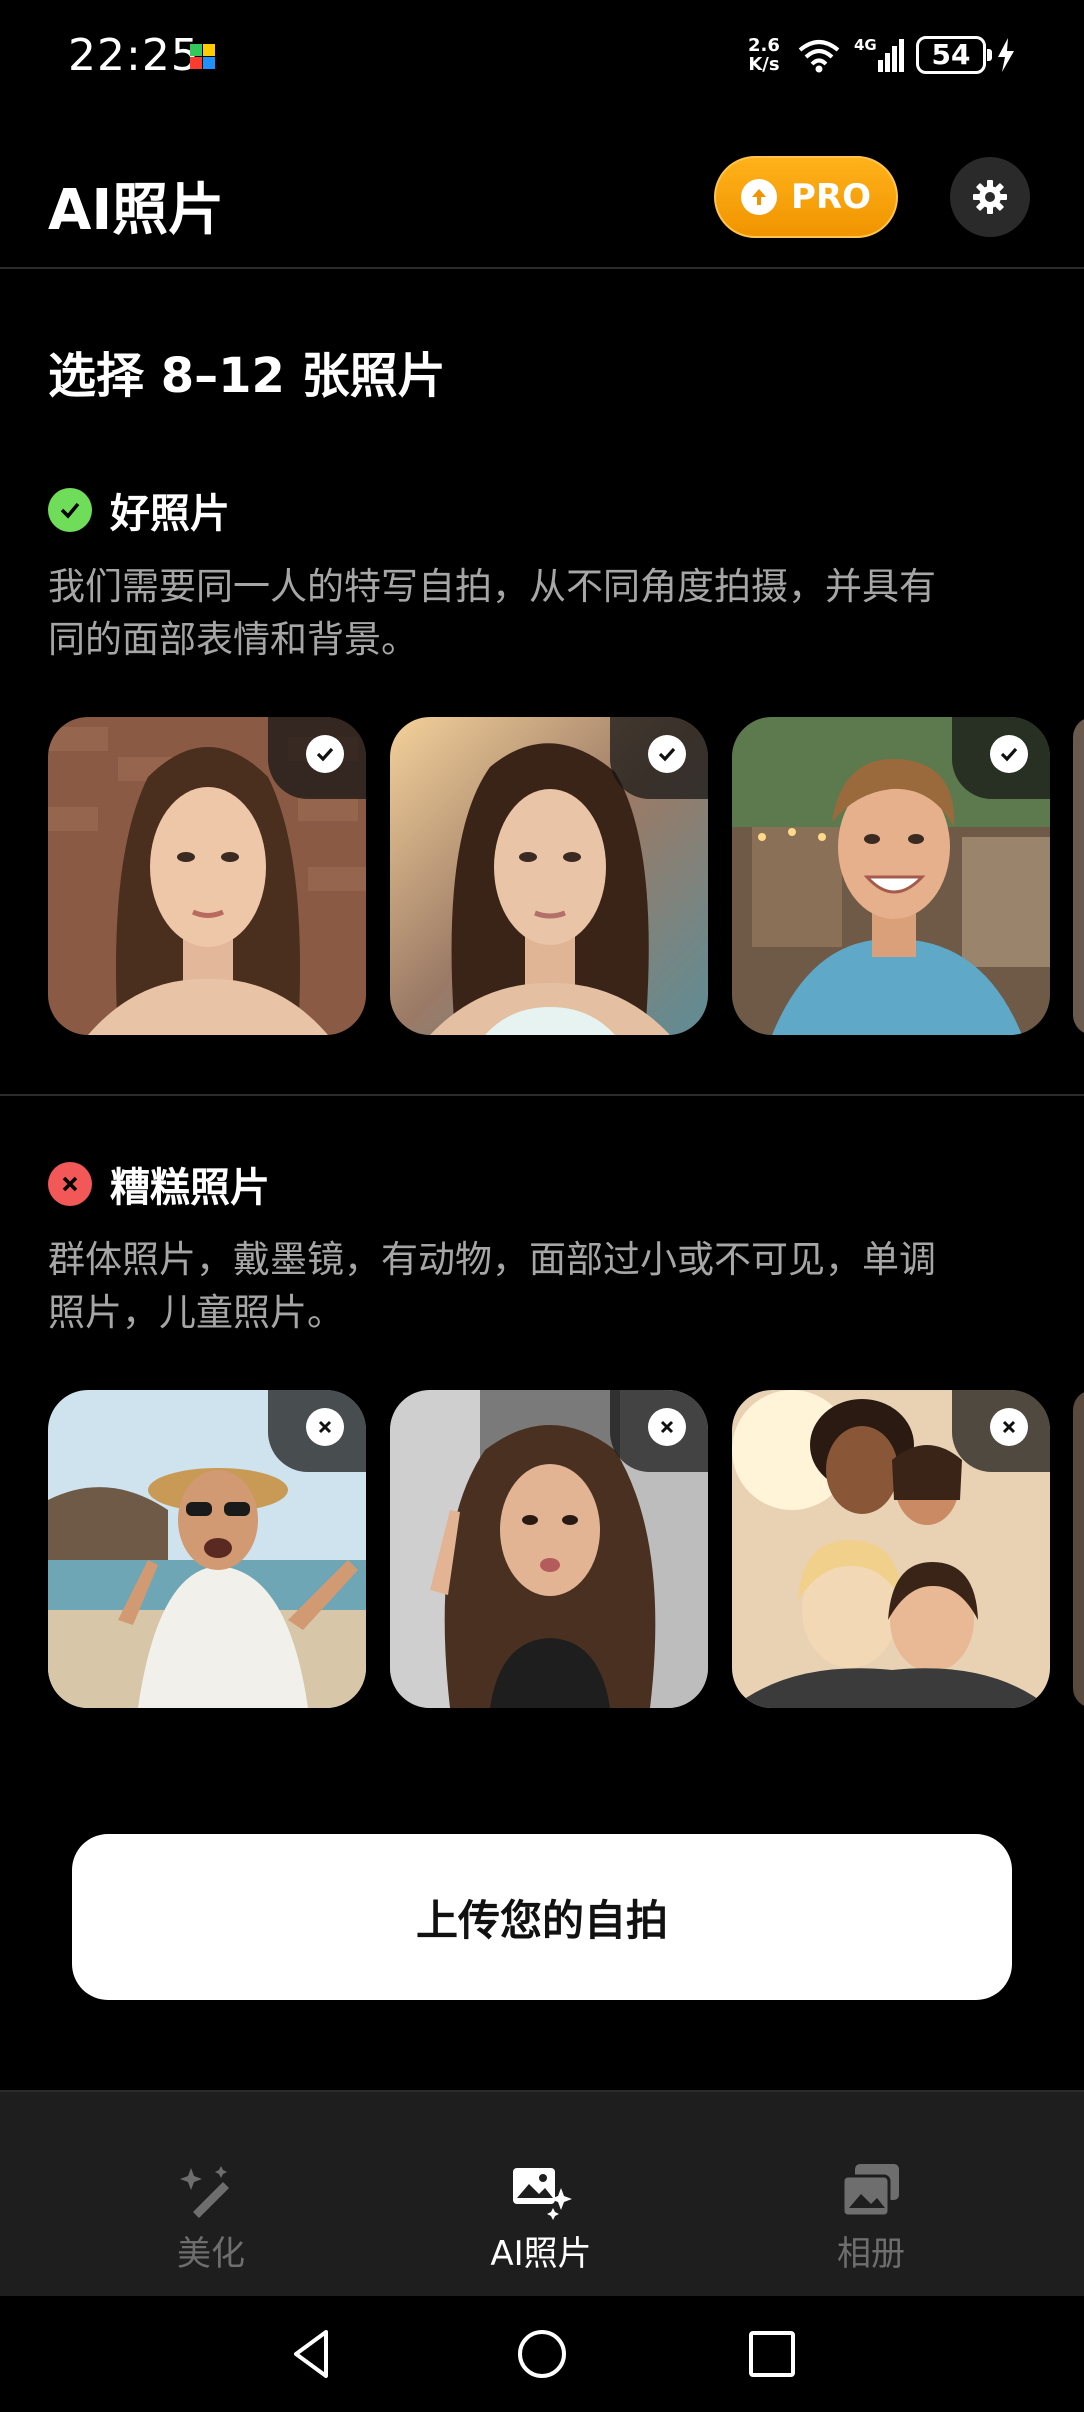  I want to click on good-photos-description: 我们需要同一人的特写自拍，从不同角度拍摄，并具有 同的面部表情和背景。, so click(492, 613).